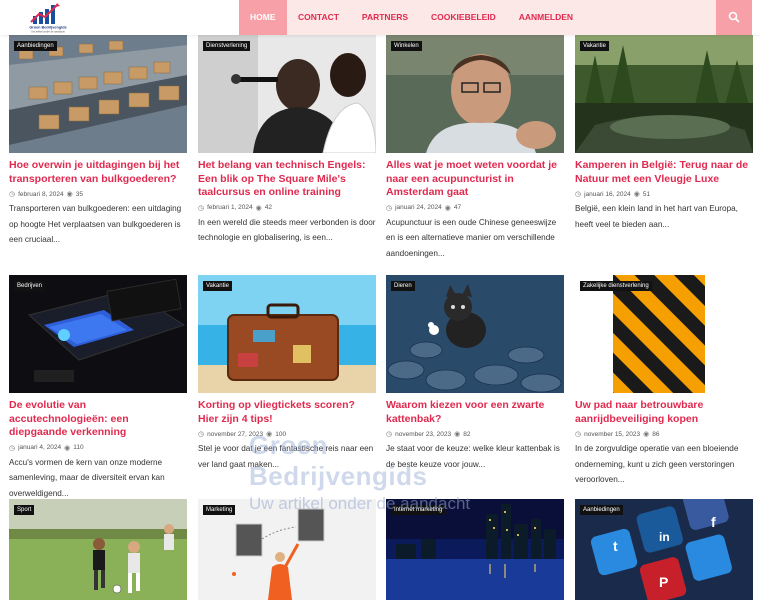 The height and width of the screenshot is (600, 760). Describe the element at coordinates (607, 194) in the screenshot. I see `post-date: januari 16, 2024` at that location.